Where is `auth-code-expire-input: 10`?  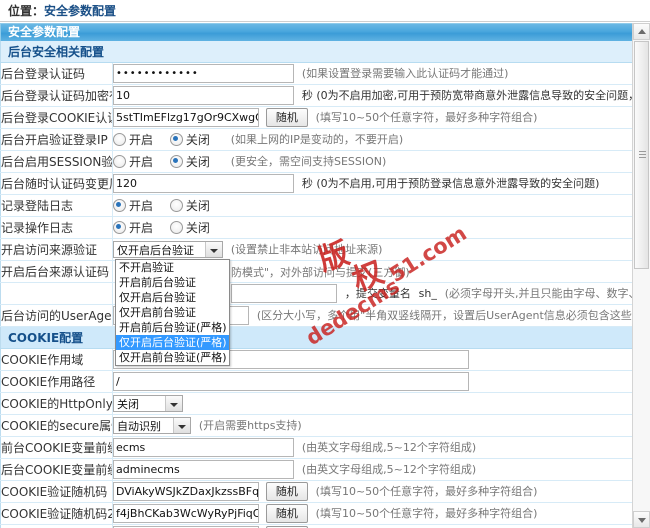 auth-code-expire-input: 10 is located at coordinates (203, 95).